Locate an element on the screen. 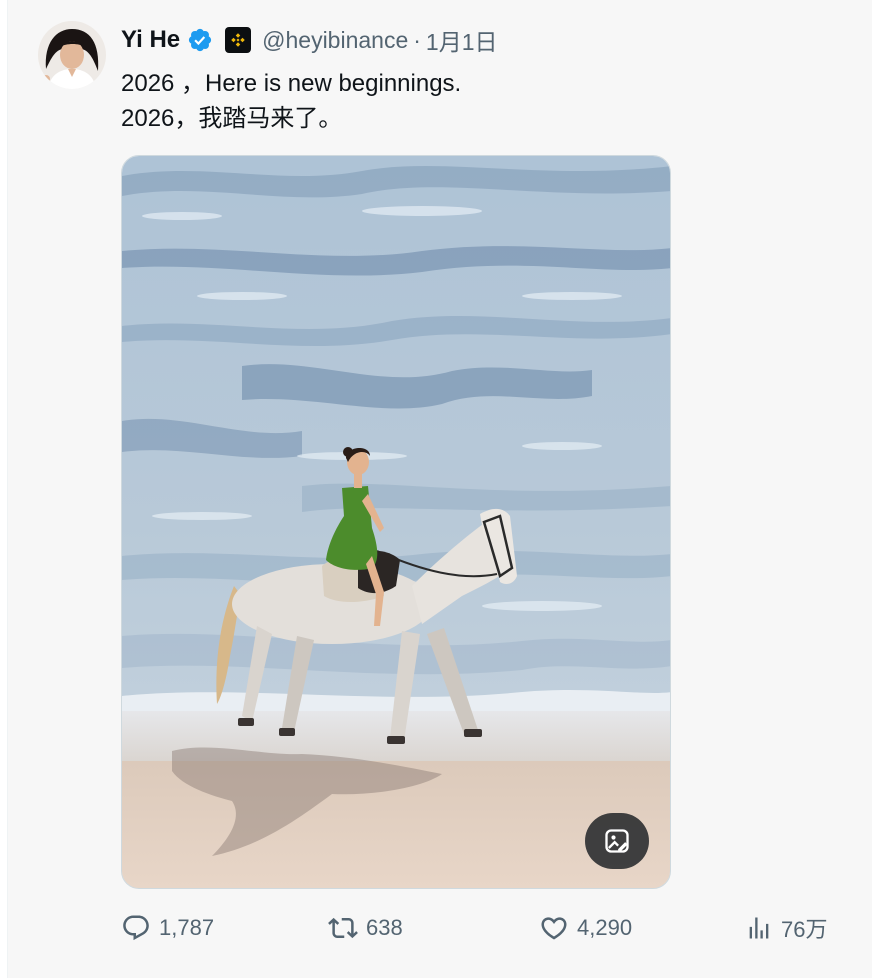 This screenshot has width=872, height=978. like-count: 4,290 is located at coordinates (605, 927).